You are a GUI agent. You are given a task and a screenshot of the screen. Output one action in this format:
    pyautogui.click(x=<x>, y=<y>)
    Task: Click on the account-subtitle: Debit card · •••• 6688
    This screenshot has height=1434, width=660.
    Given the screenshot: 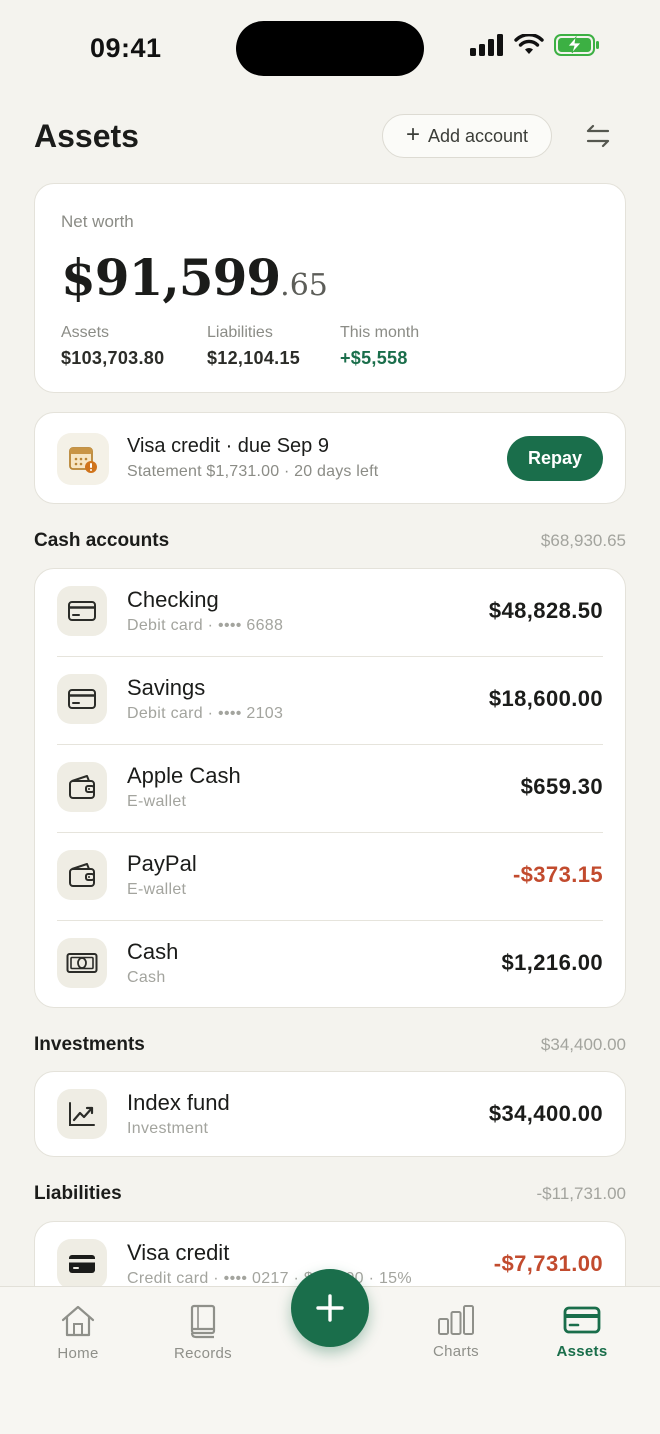 What is the action you would take?
    pyautogui.click(x=205, y=625)
    